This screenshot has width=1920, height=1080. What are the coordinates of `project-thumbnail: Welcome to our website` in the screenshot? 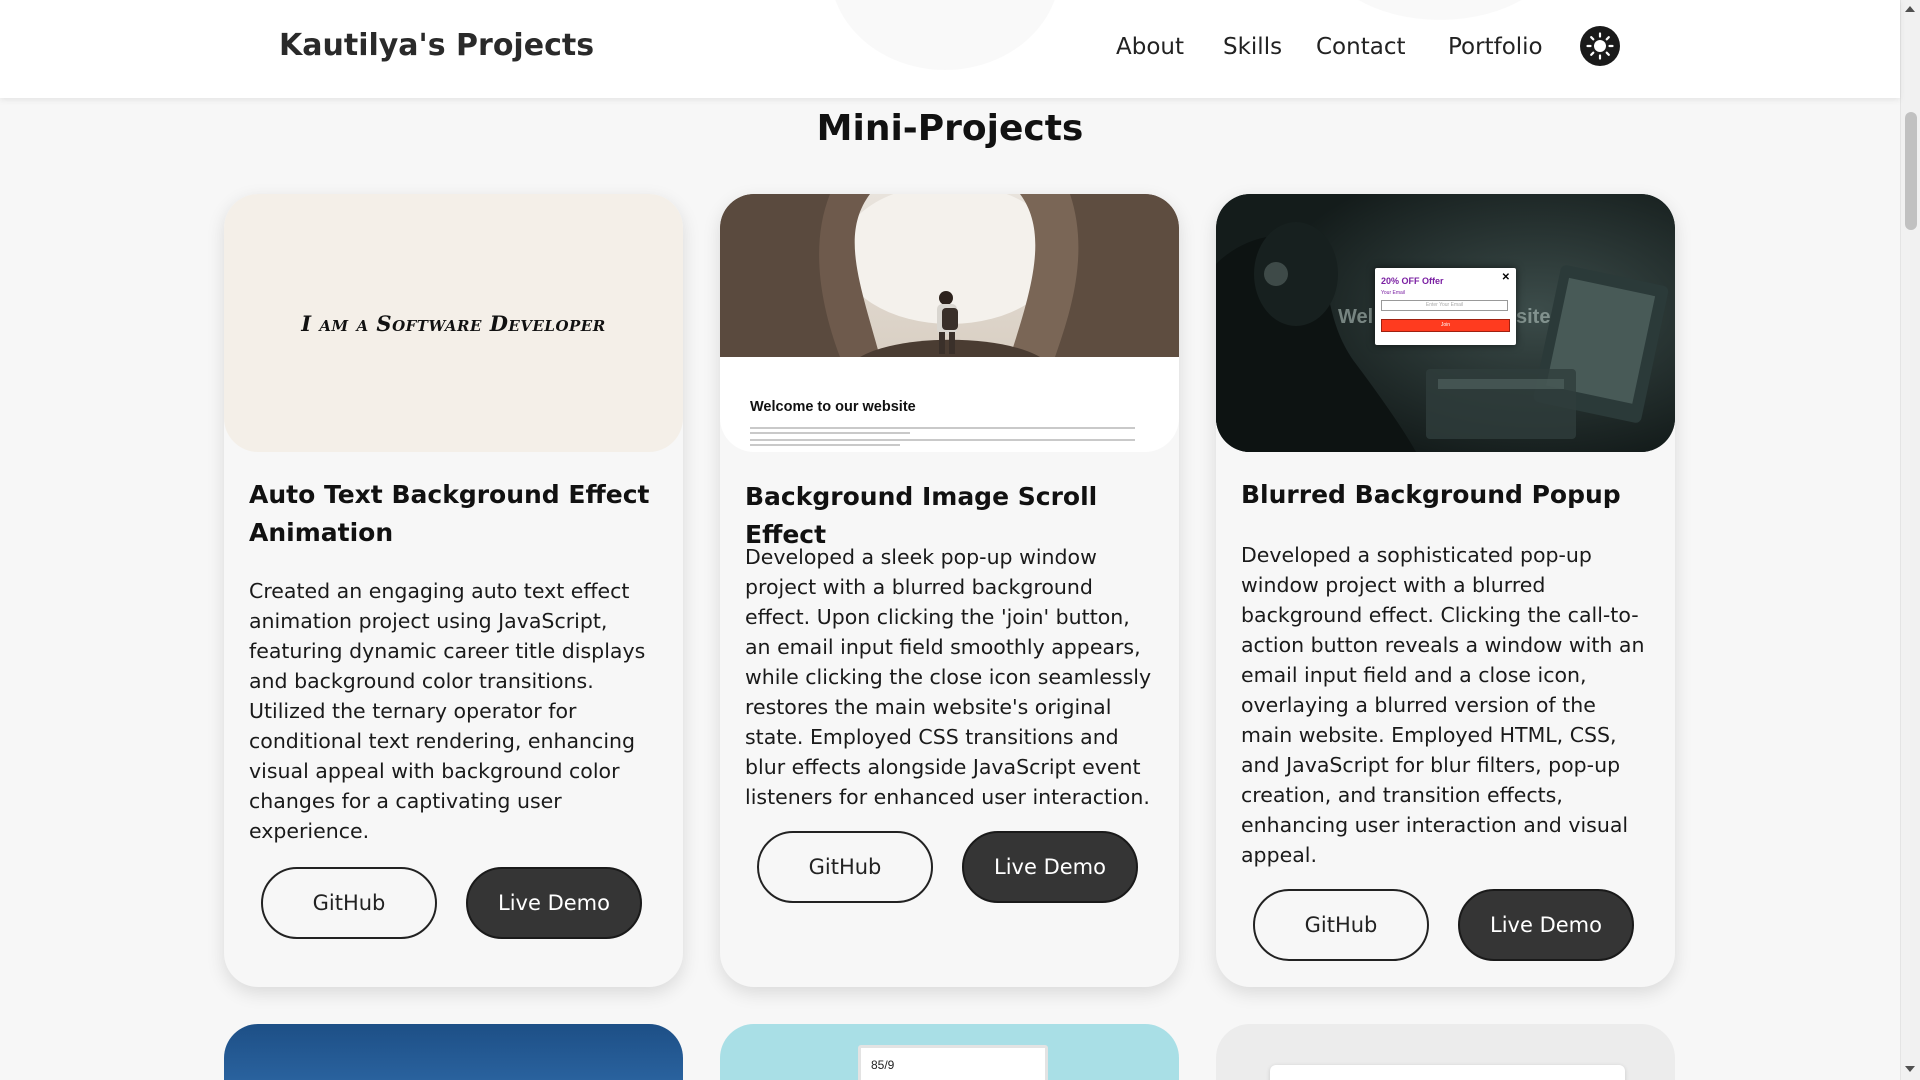 It's located at (949, 323).